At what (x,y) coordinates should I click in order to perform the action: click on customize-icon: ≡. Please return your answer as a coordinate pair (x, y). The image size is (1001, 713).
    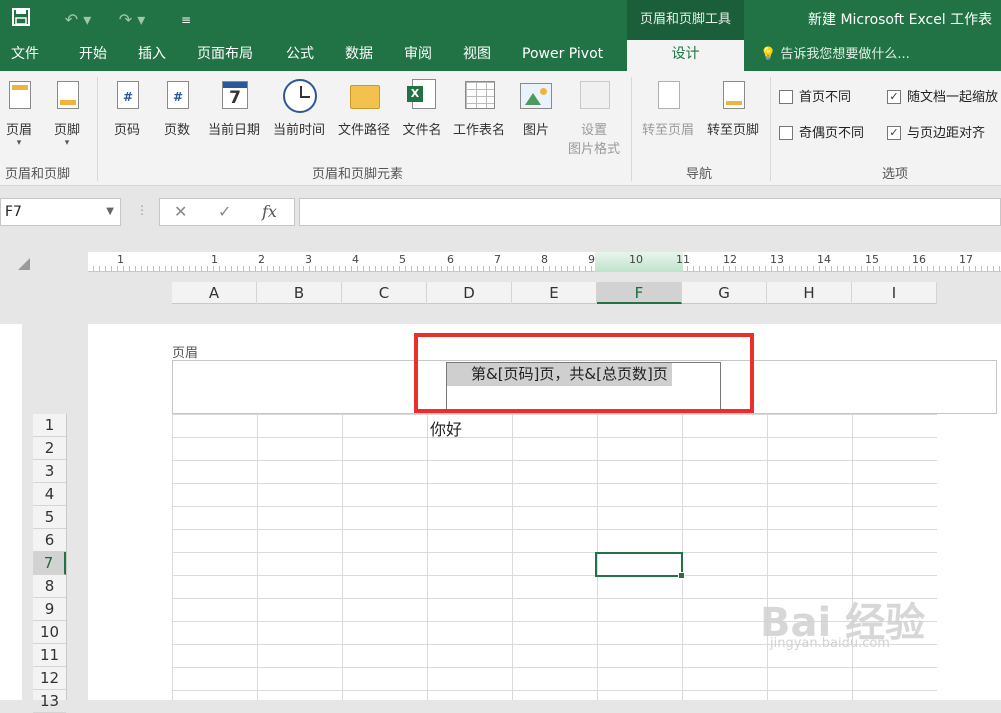
    Looking at the image, I should click on (186, 20).